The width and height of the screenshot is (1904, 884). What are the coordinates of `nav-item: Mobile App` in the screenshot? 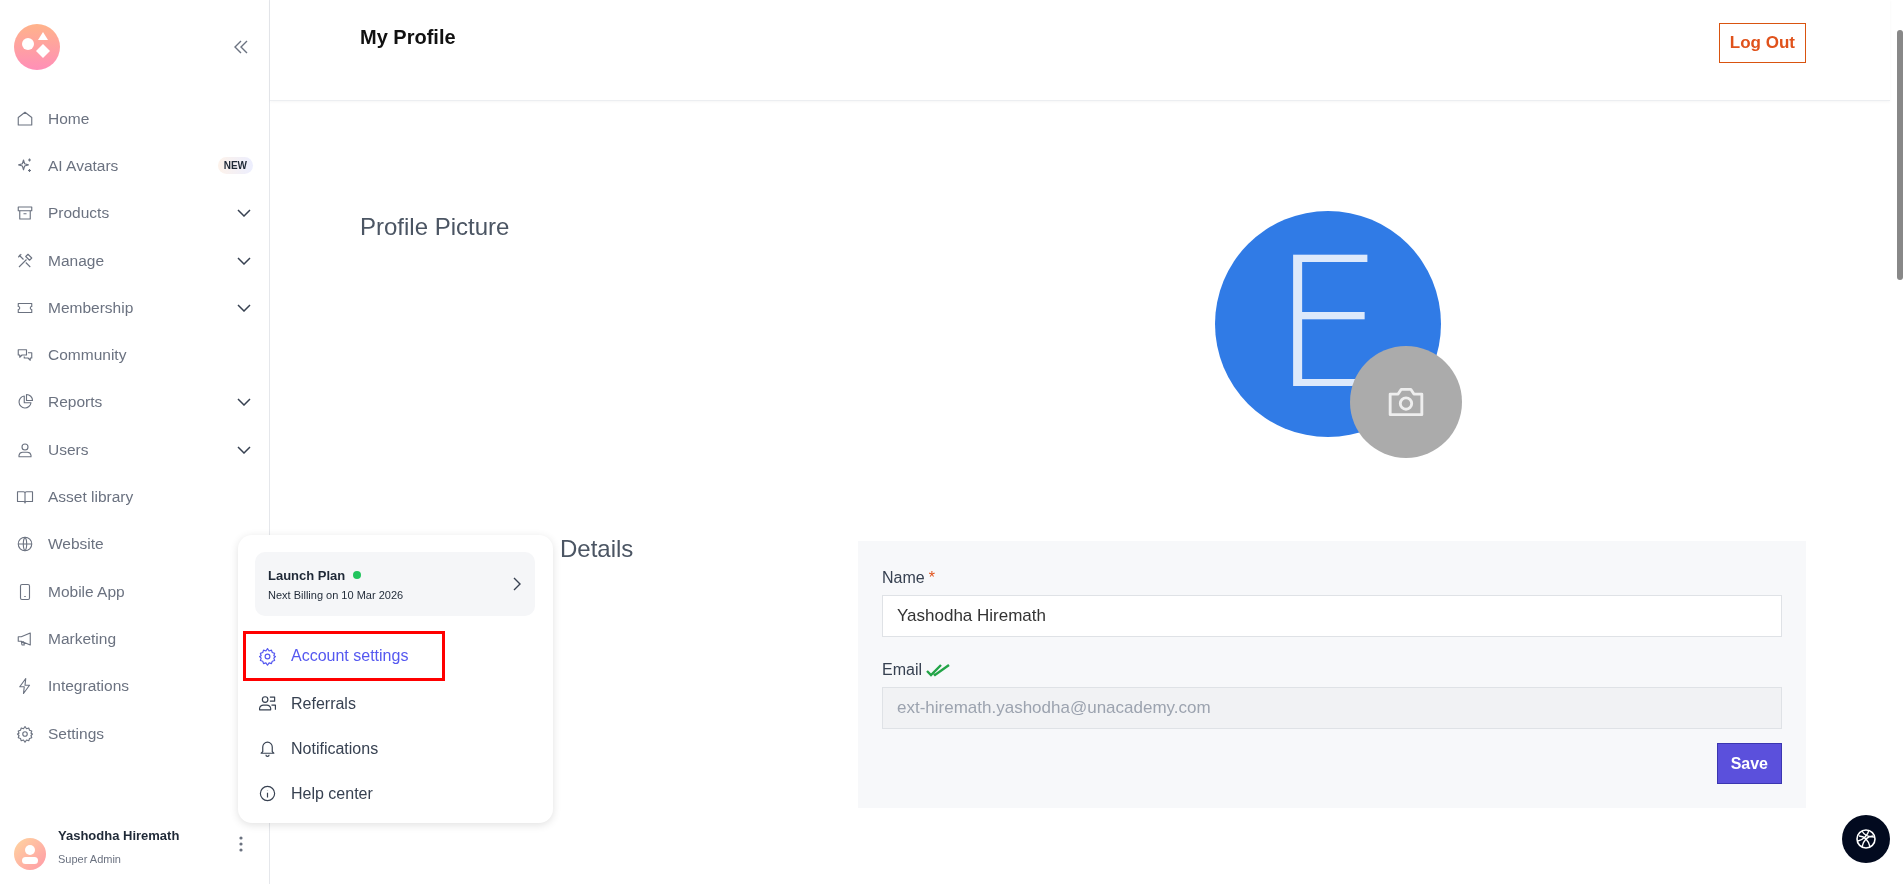 It's located at (135, 591).